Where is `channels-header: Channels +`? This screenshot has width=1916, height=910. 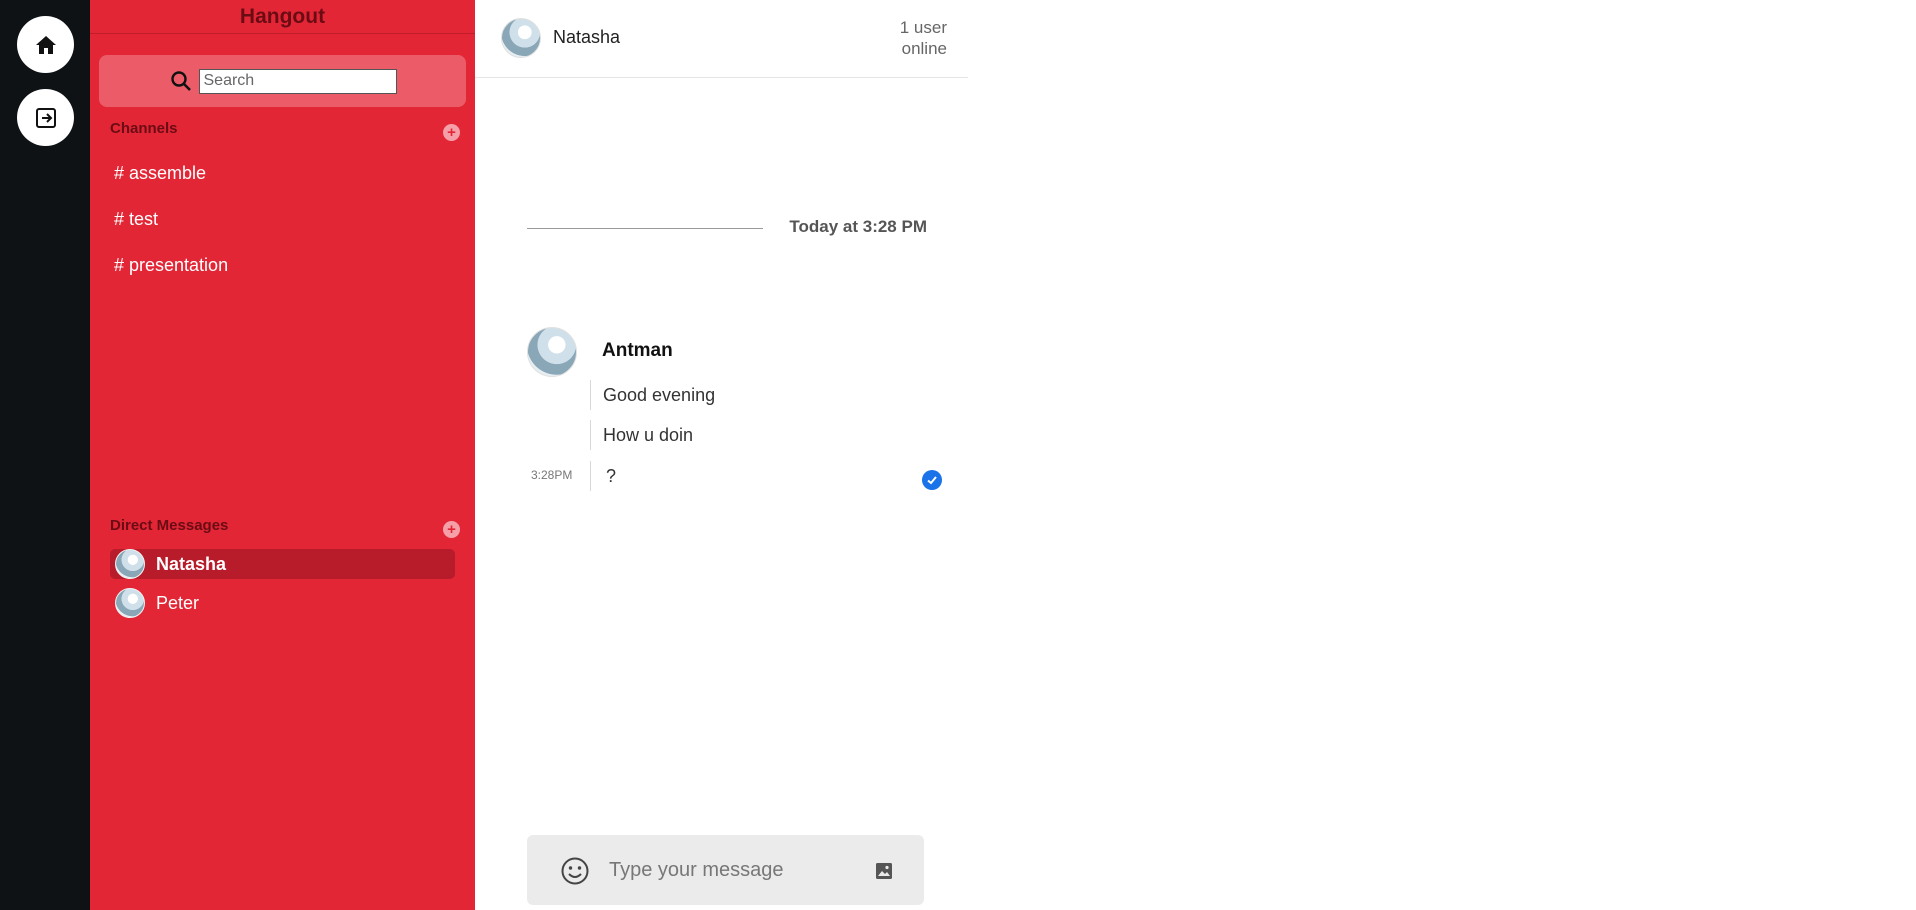
channels-header: Channels + is located at coordinates (285, 130).